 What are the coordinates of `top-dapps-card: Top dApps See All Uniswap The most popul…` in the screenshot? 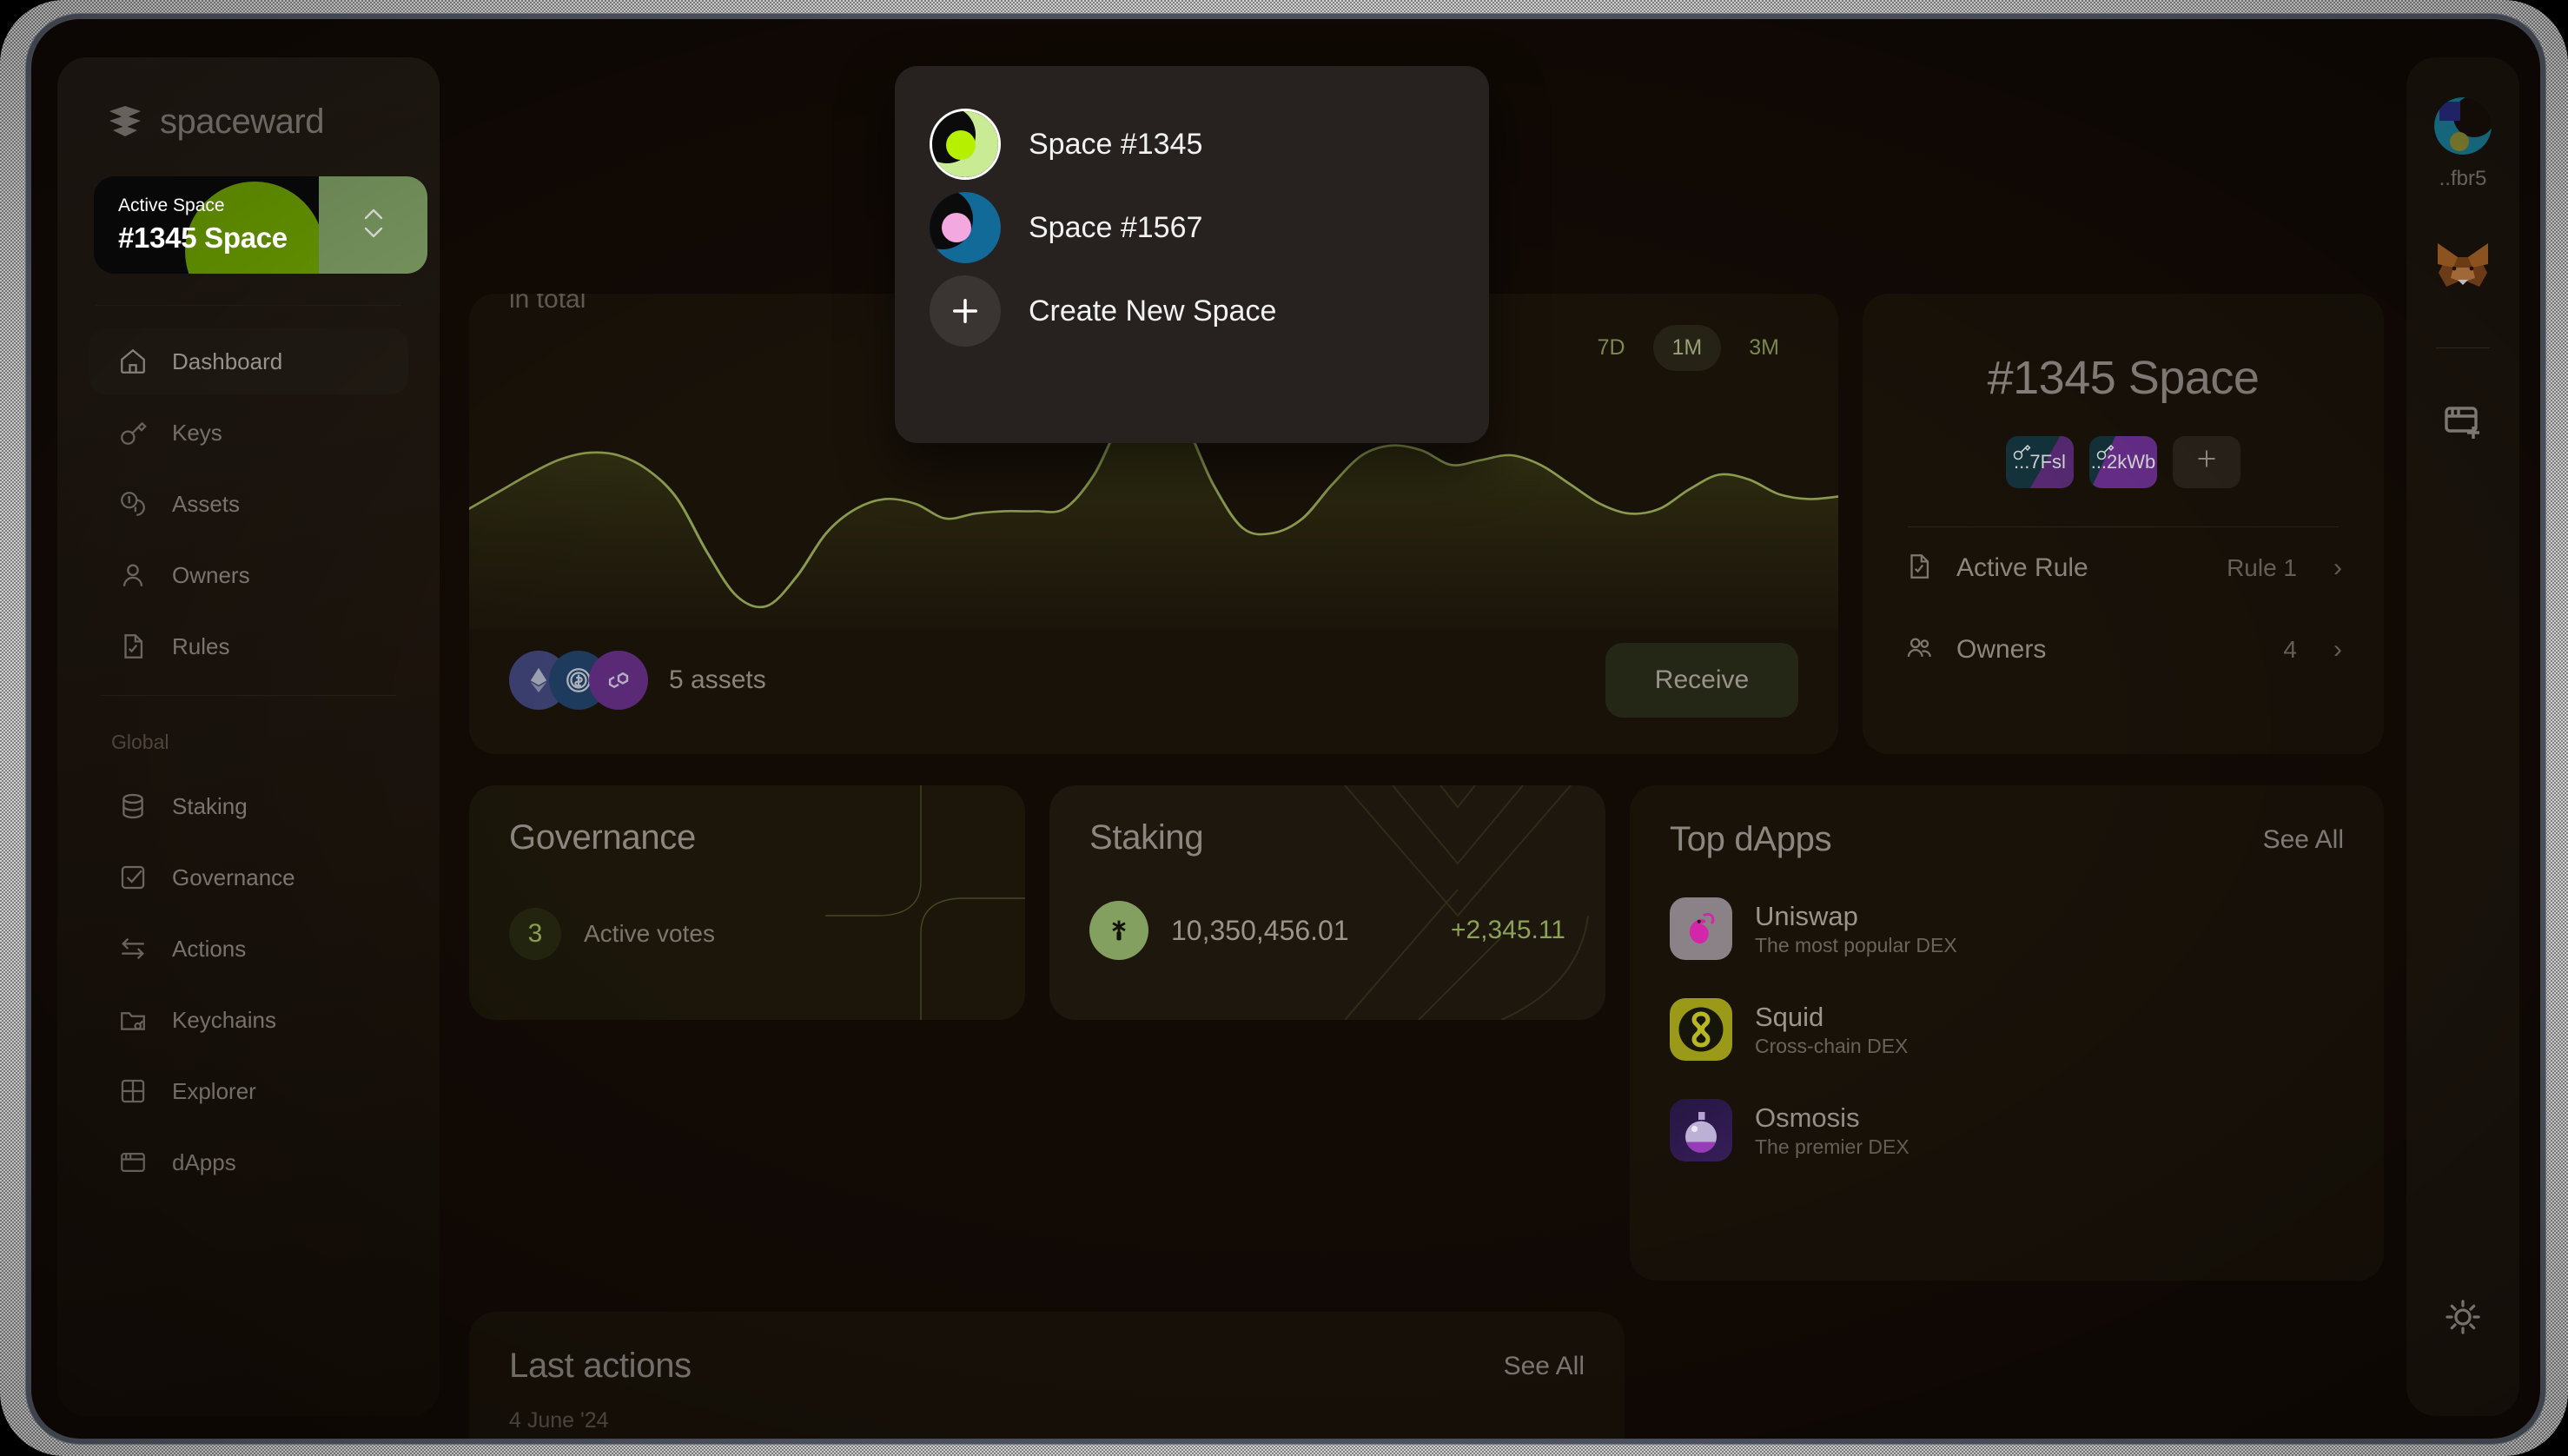 It's located at (2007, 1033).